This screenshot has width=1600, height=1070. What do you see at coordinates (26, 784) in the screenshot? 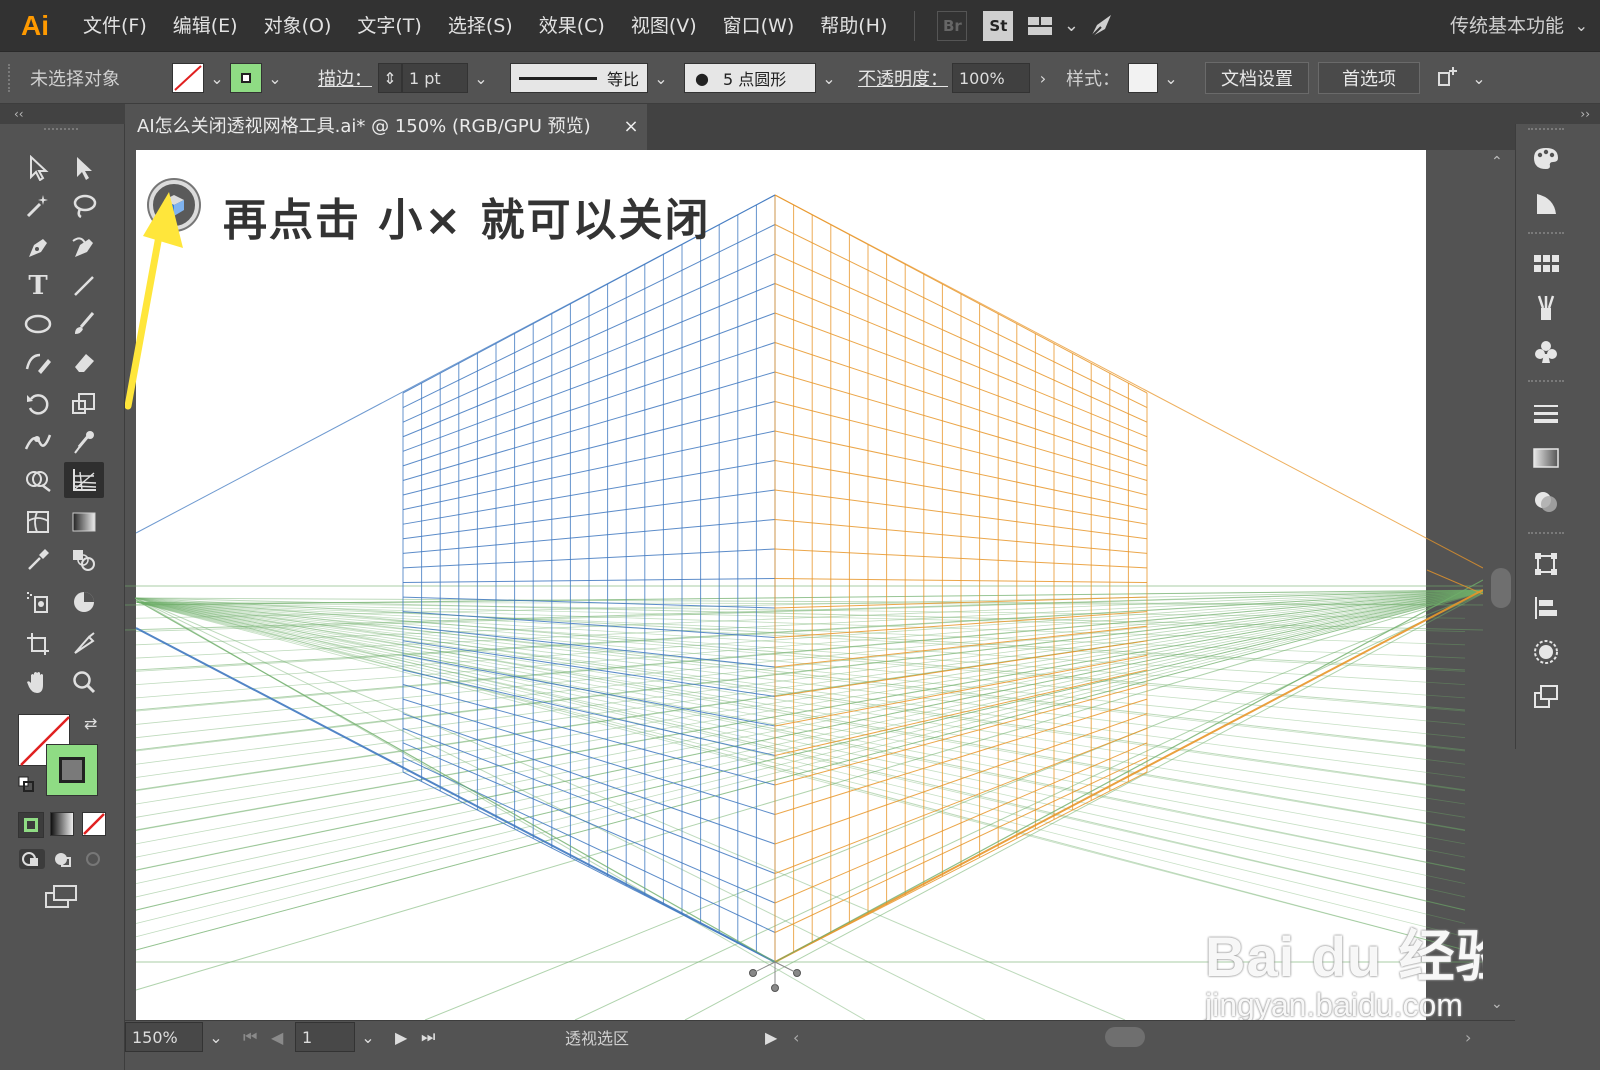
I see `default-colors-icon` at bounding box center [26, 784].